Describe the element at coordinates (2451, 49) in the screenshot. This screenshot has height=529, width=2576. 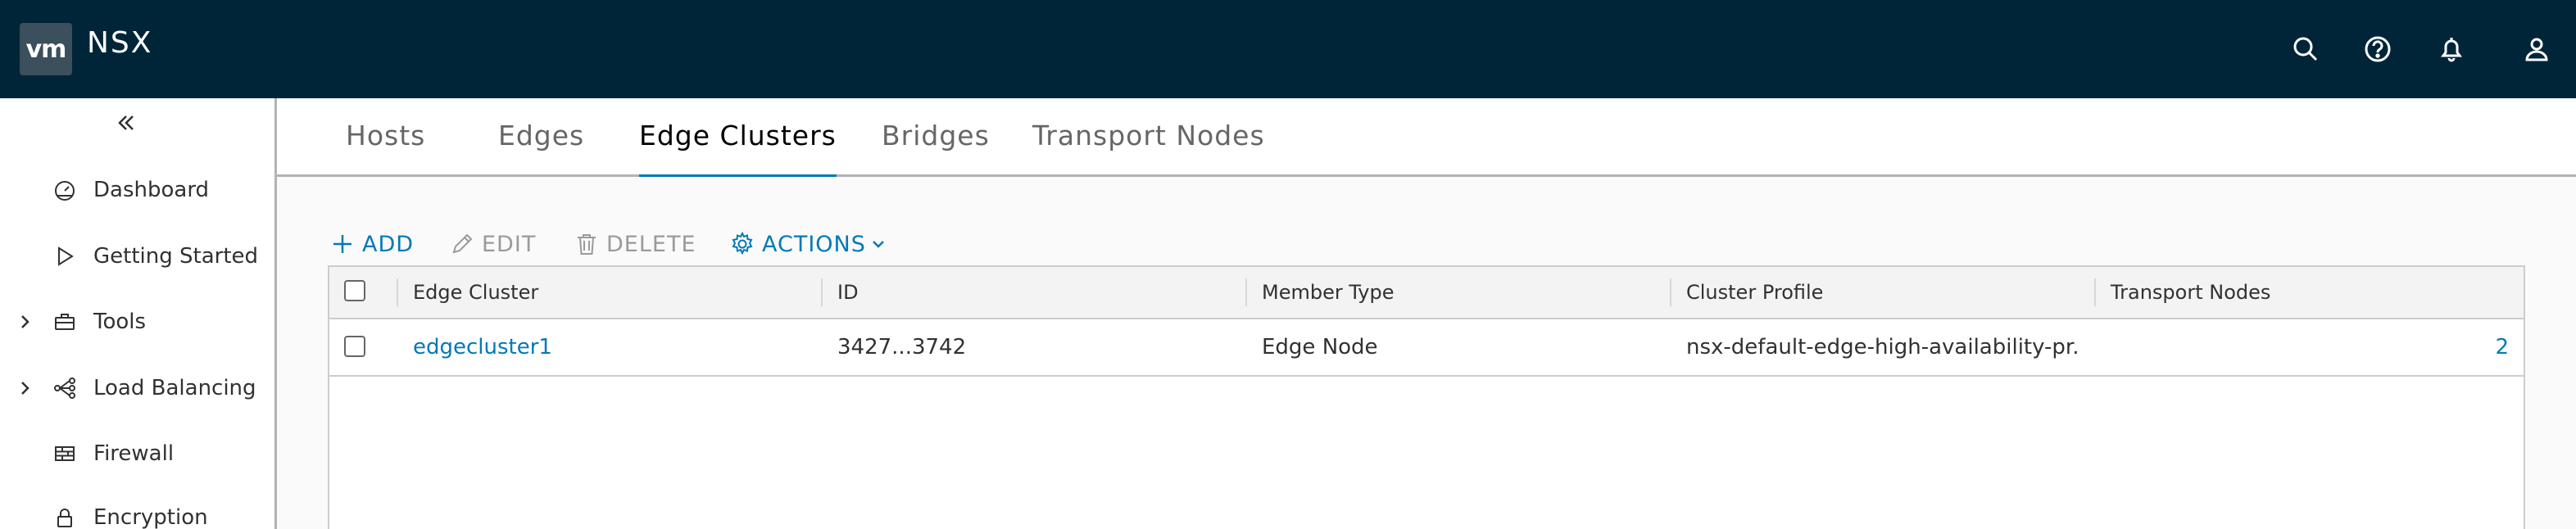
I see `notifications-bell-icon` at that location.